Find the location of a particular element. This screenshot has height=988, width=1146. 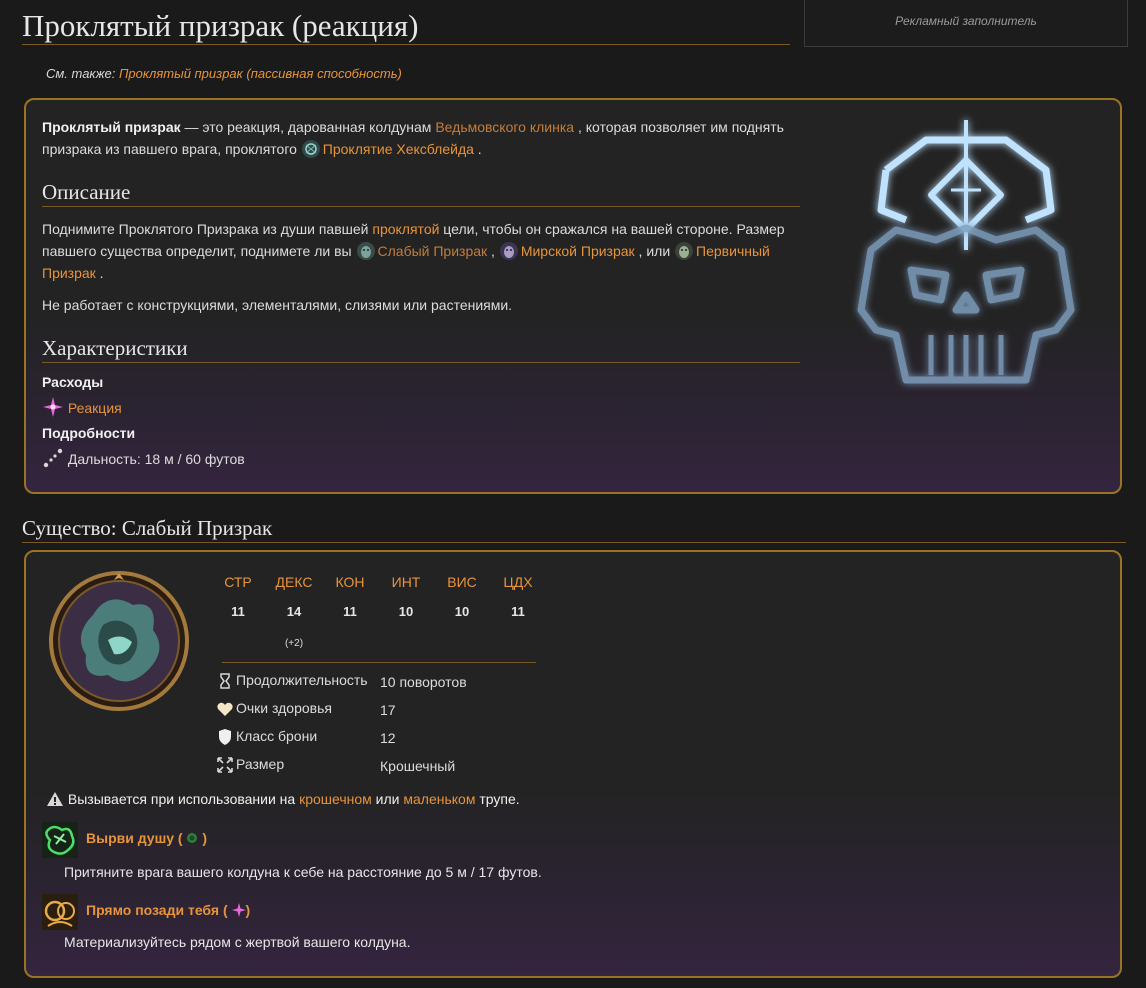

creature-heading: Существо: Слабый Призрак is located at coordinates (574, 528).